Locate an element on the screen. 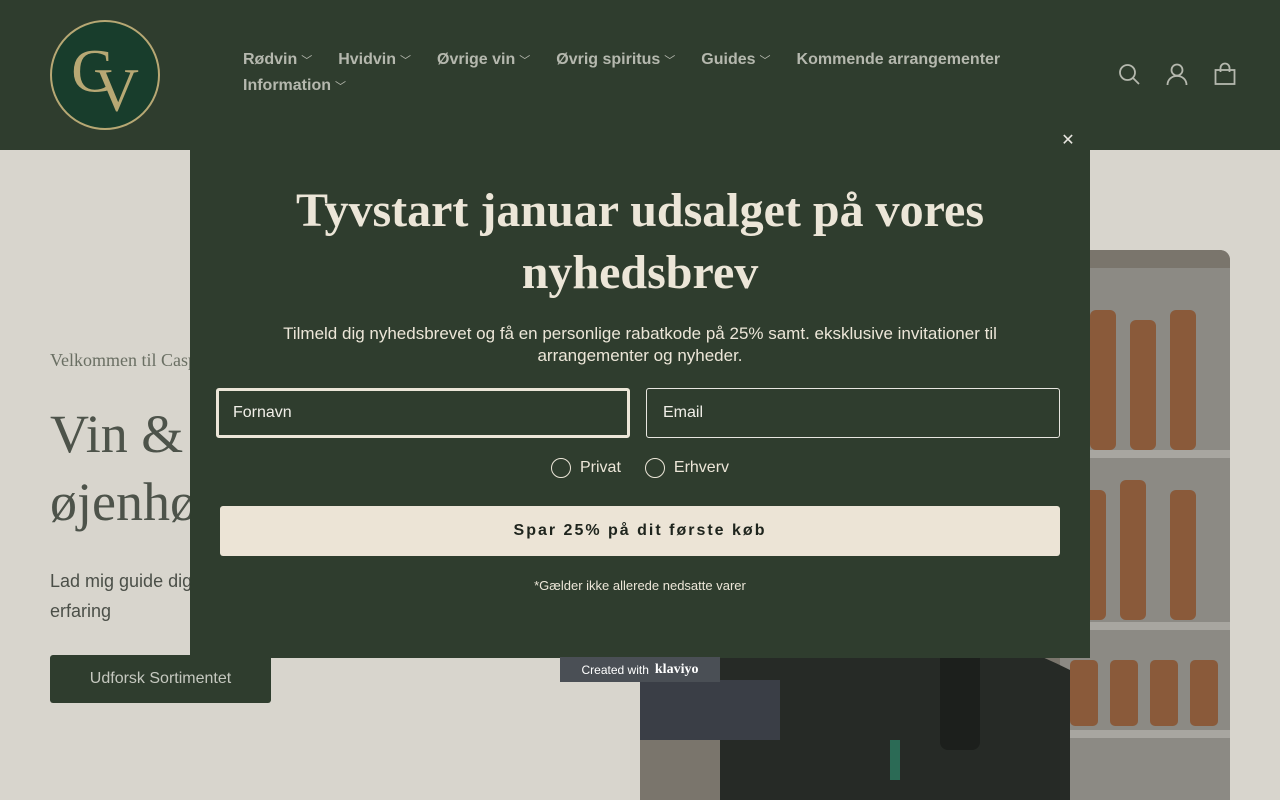 Image resolution: width=1280 pixels, height=800 pixels. radio-private: Privat is located at coordinates (585, 468).